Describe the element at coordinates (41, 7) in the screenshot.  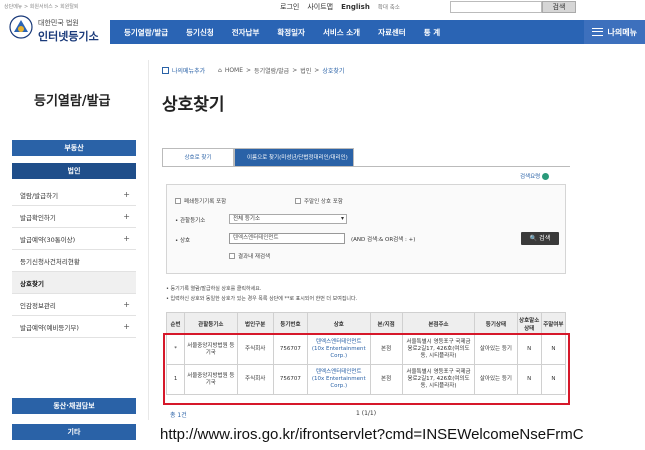
I see `top-breadcrumb: 상단메뉴 > 회원서비스 > 회원탈퇴` at that location.